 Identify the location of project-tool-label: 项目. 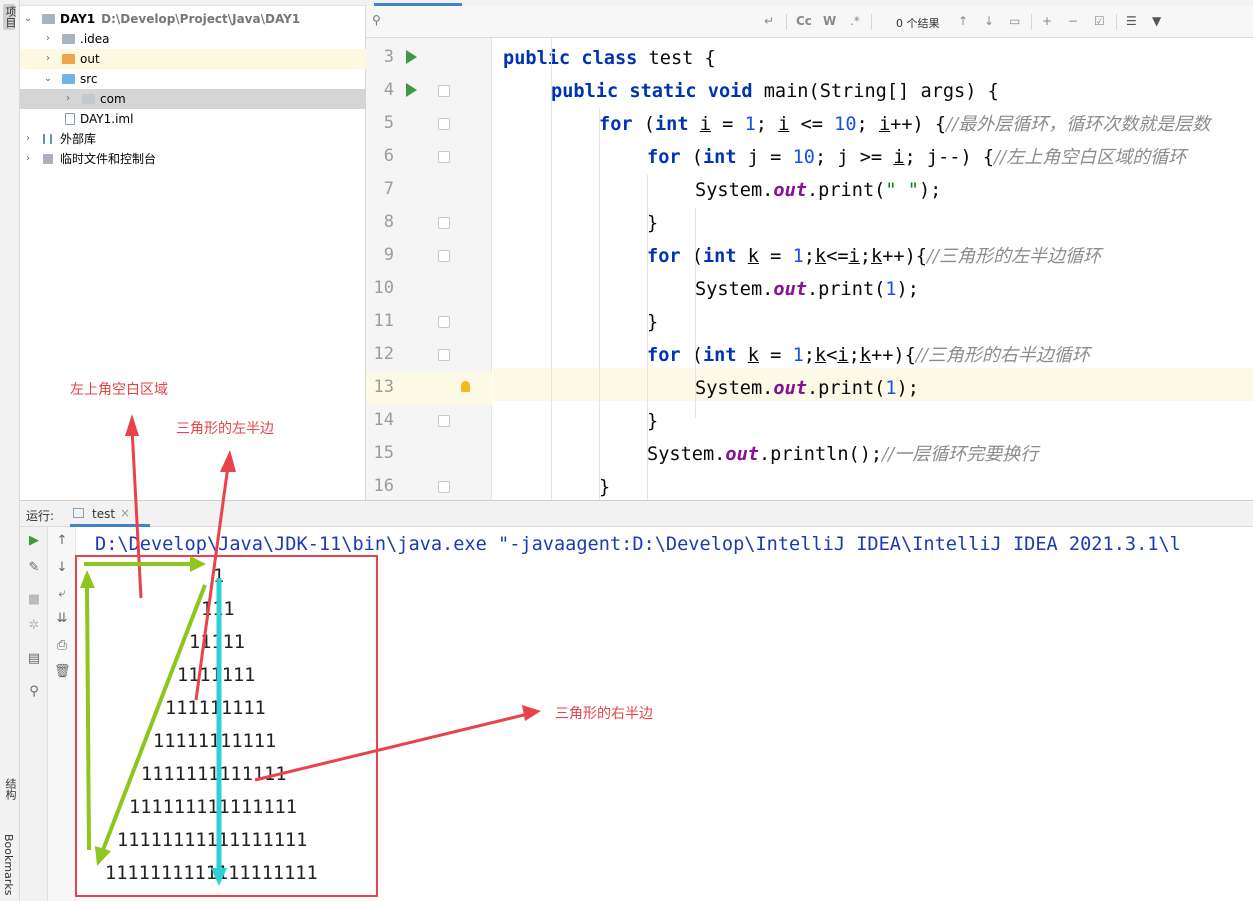
(10, 17).